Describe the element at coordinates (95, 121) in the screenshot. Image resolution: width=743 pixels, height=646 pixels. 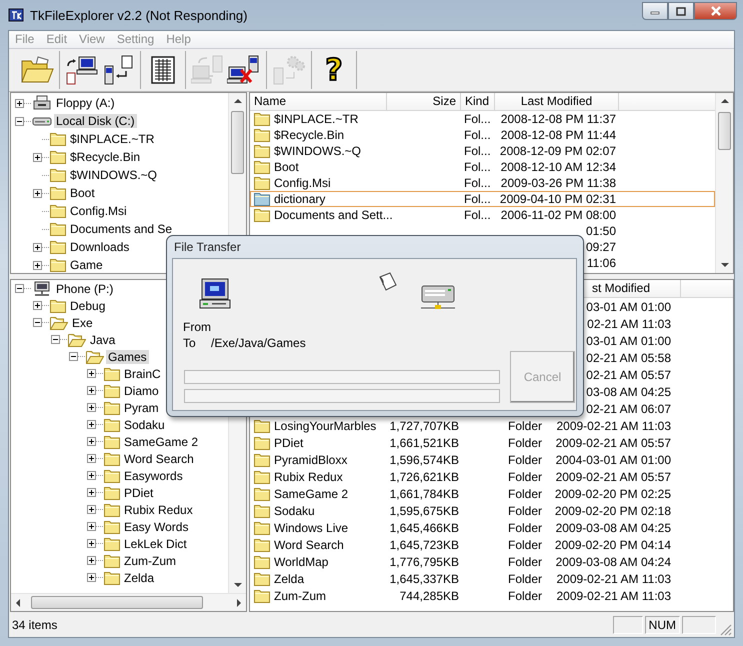
I see `tree-item: Local Disk (C:)` at that location.